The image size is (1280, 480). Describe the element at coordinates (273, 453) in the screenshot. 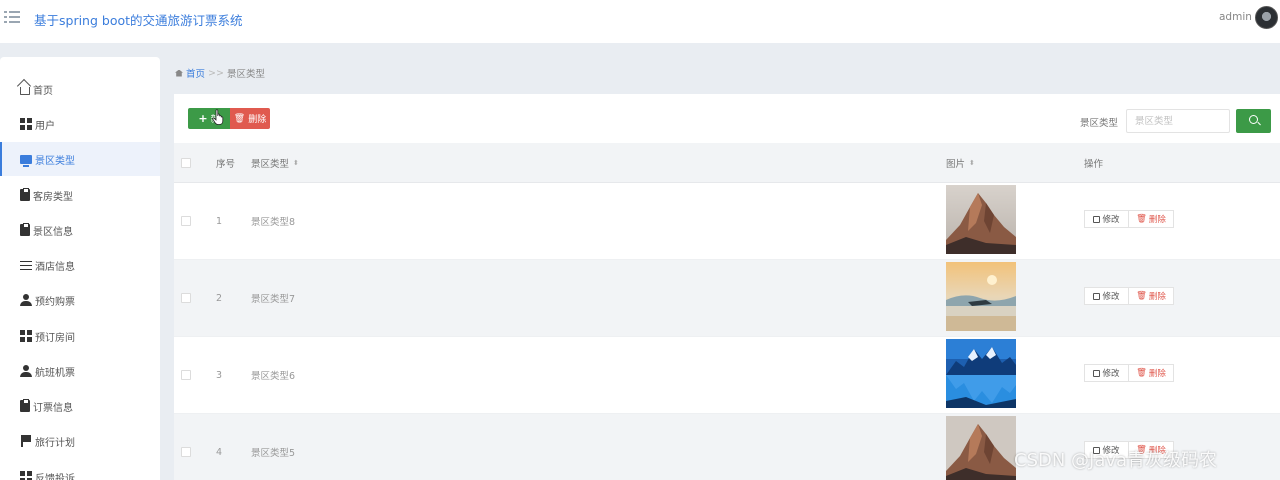

I see `row-type: 景区类型5` at that location.